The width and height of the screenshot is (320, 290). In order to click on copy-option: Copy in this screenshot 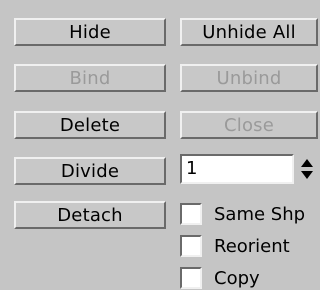, I will do `click(220, 278)`.